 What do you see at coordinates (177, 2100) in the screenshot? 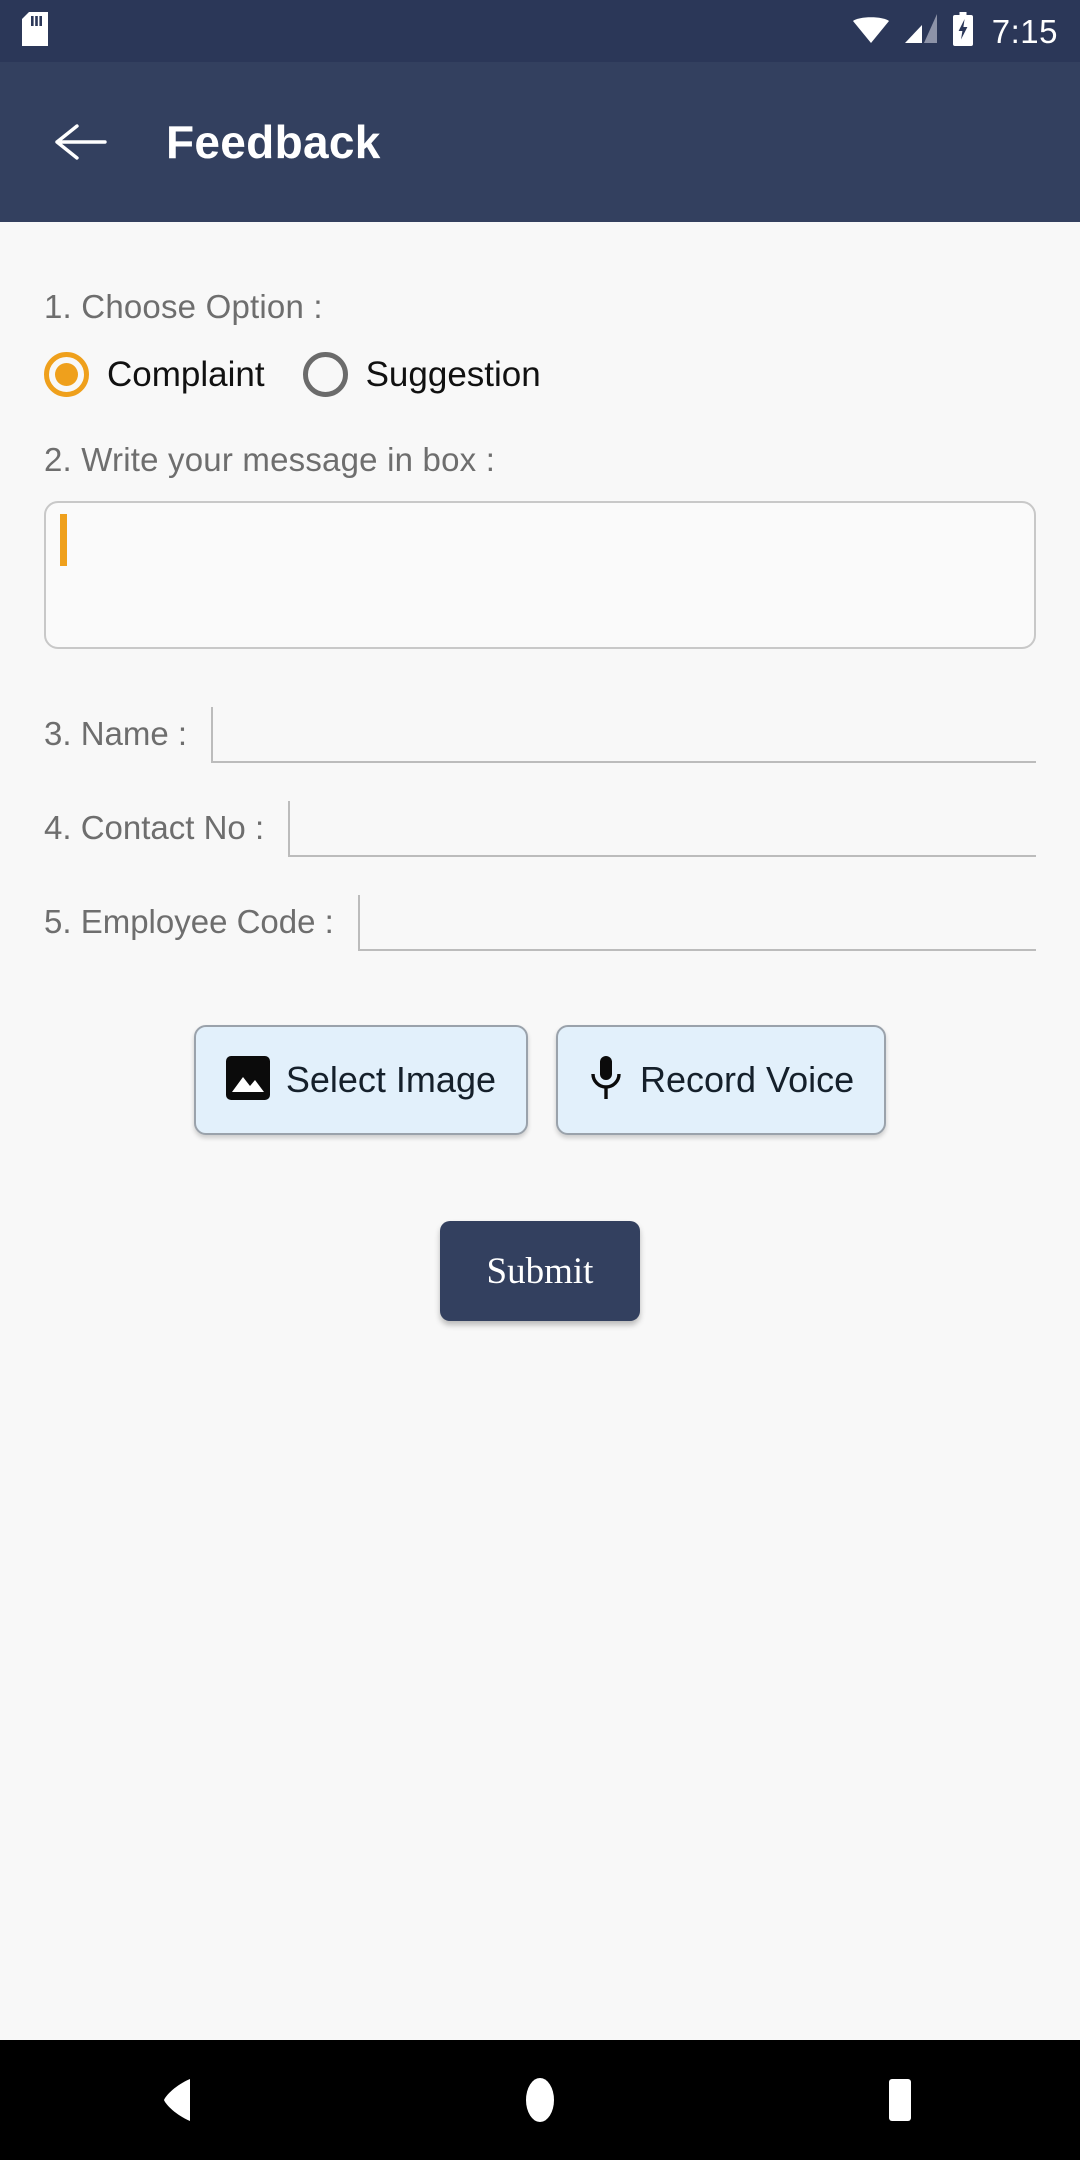
I see `nav-back-icon` at bounding box center [177, 2100].